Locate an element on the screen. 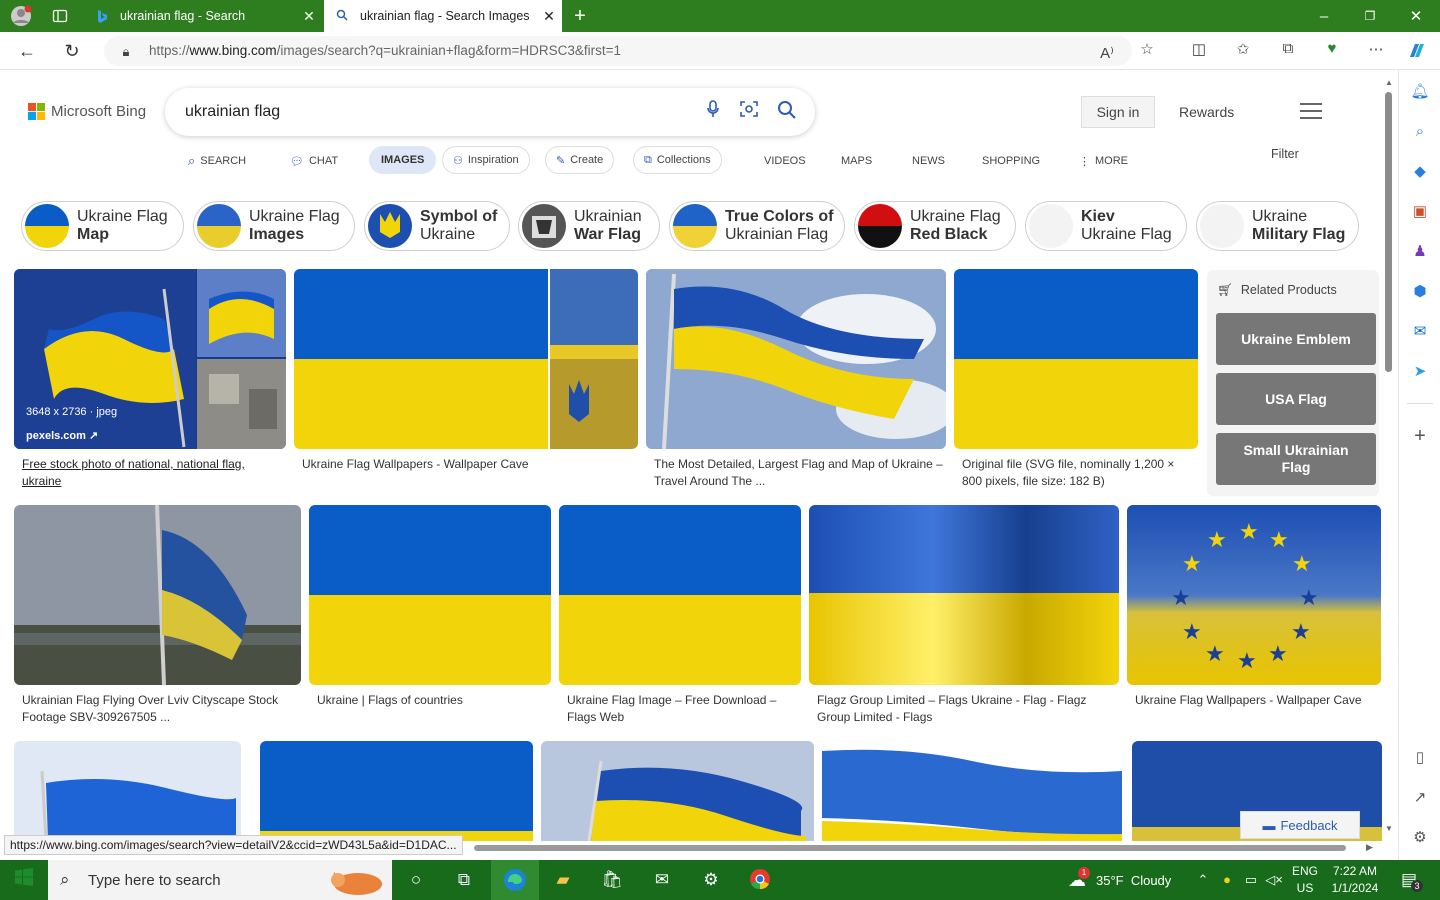  restore-window-icon: ❐ is located at coordinates (1370, 16).